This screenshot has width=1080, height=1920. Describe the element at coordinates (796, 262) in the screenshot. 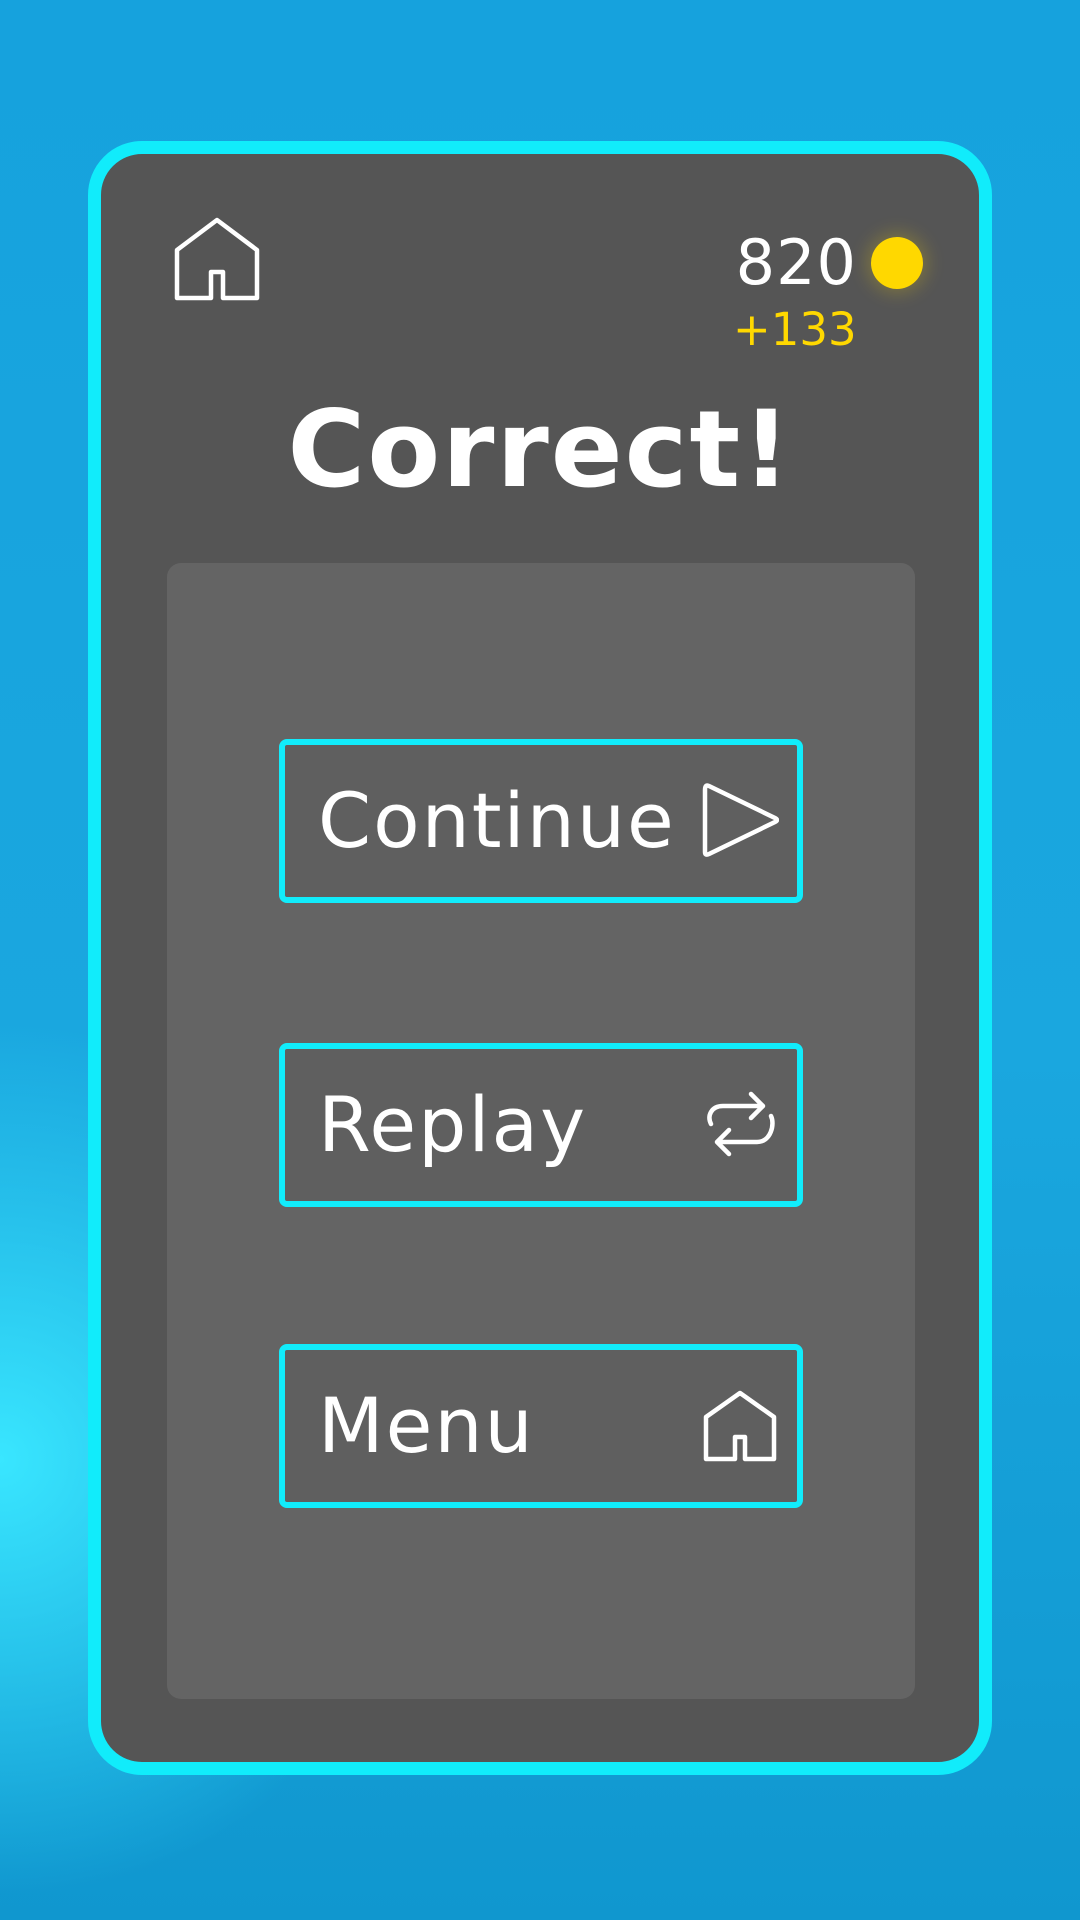

I see `coin-count: 820` at that location.